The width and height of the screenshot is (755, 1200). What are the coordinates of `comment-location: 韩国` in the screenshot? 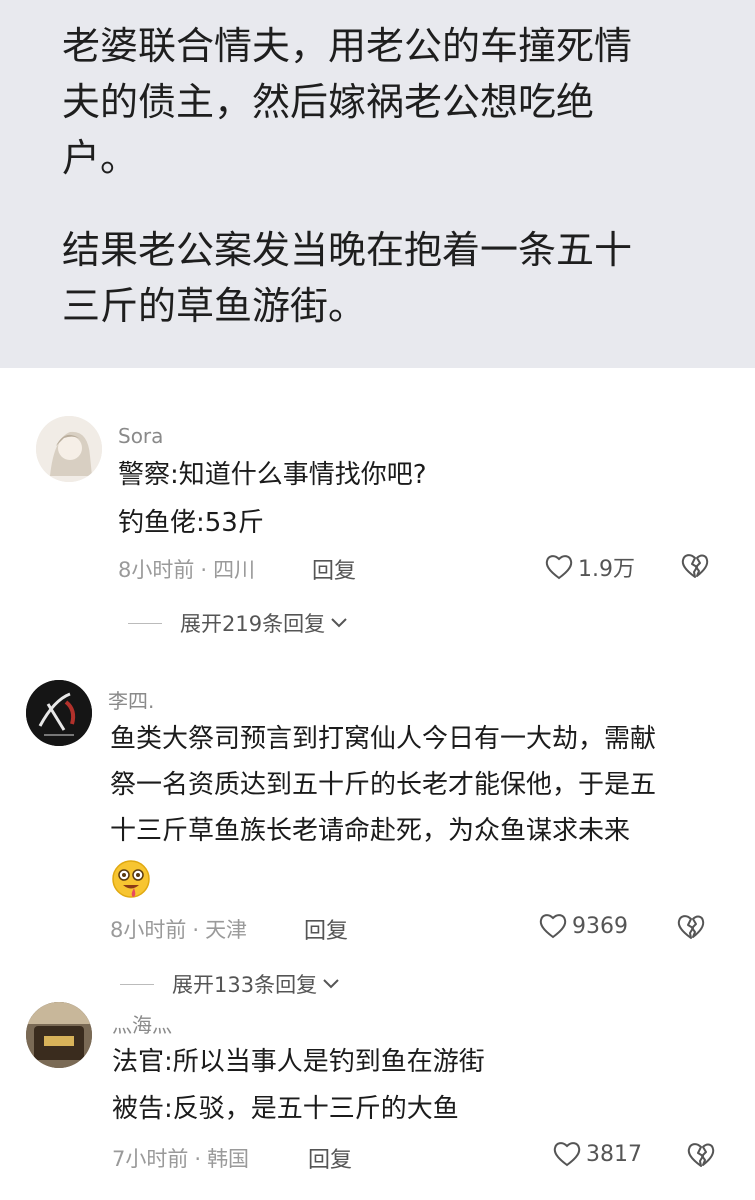 It's located at (228, 1159).